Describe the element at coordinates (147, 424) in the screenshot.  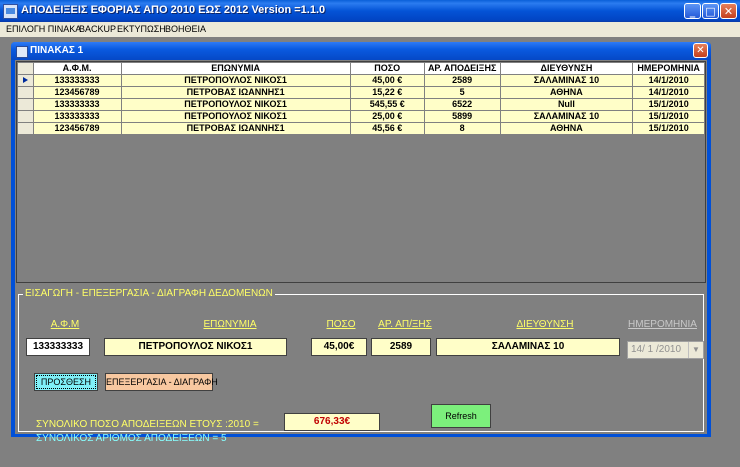
I see `total-amount-label: ΣΥΝΟΛΙΚΟ ΠΟΣΟ ΑΠΟΔΕΙΞΕΩΝ ΕΤΟΥΣ :2010 =` at that location.